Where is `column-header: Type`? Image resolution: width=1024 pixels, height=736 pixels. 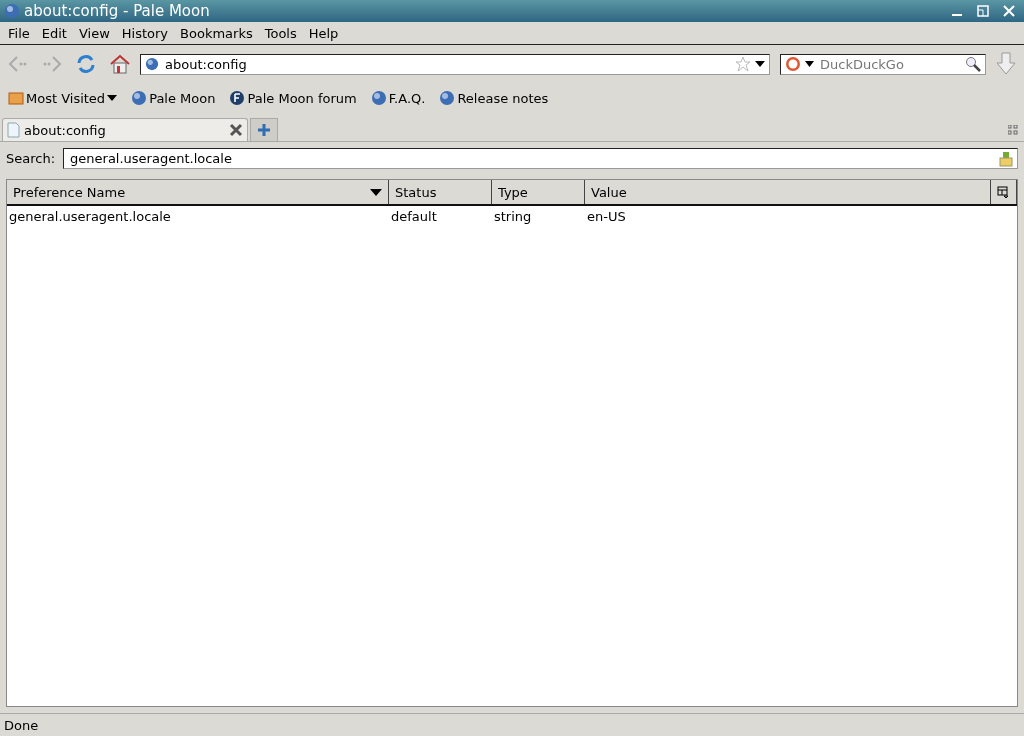
column-header: Type is located at coordinates (538, 192).